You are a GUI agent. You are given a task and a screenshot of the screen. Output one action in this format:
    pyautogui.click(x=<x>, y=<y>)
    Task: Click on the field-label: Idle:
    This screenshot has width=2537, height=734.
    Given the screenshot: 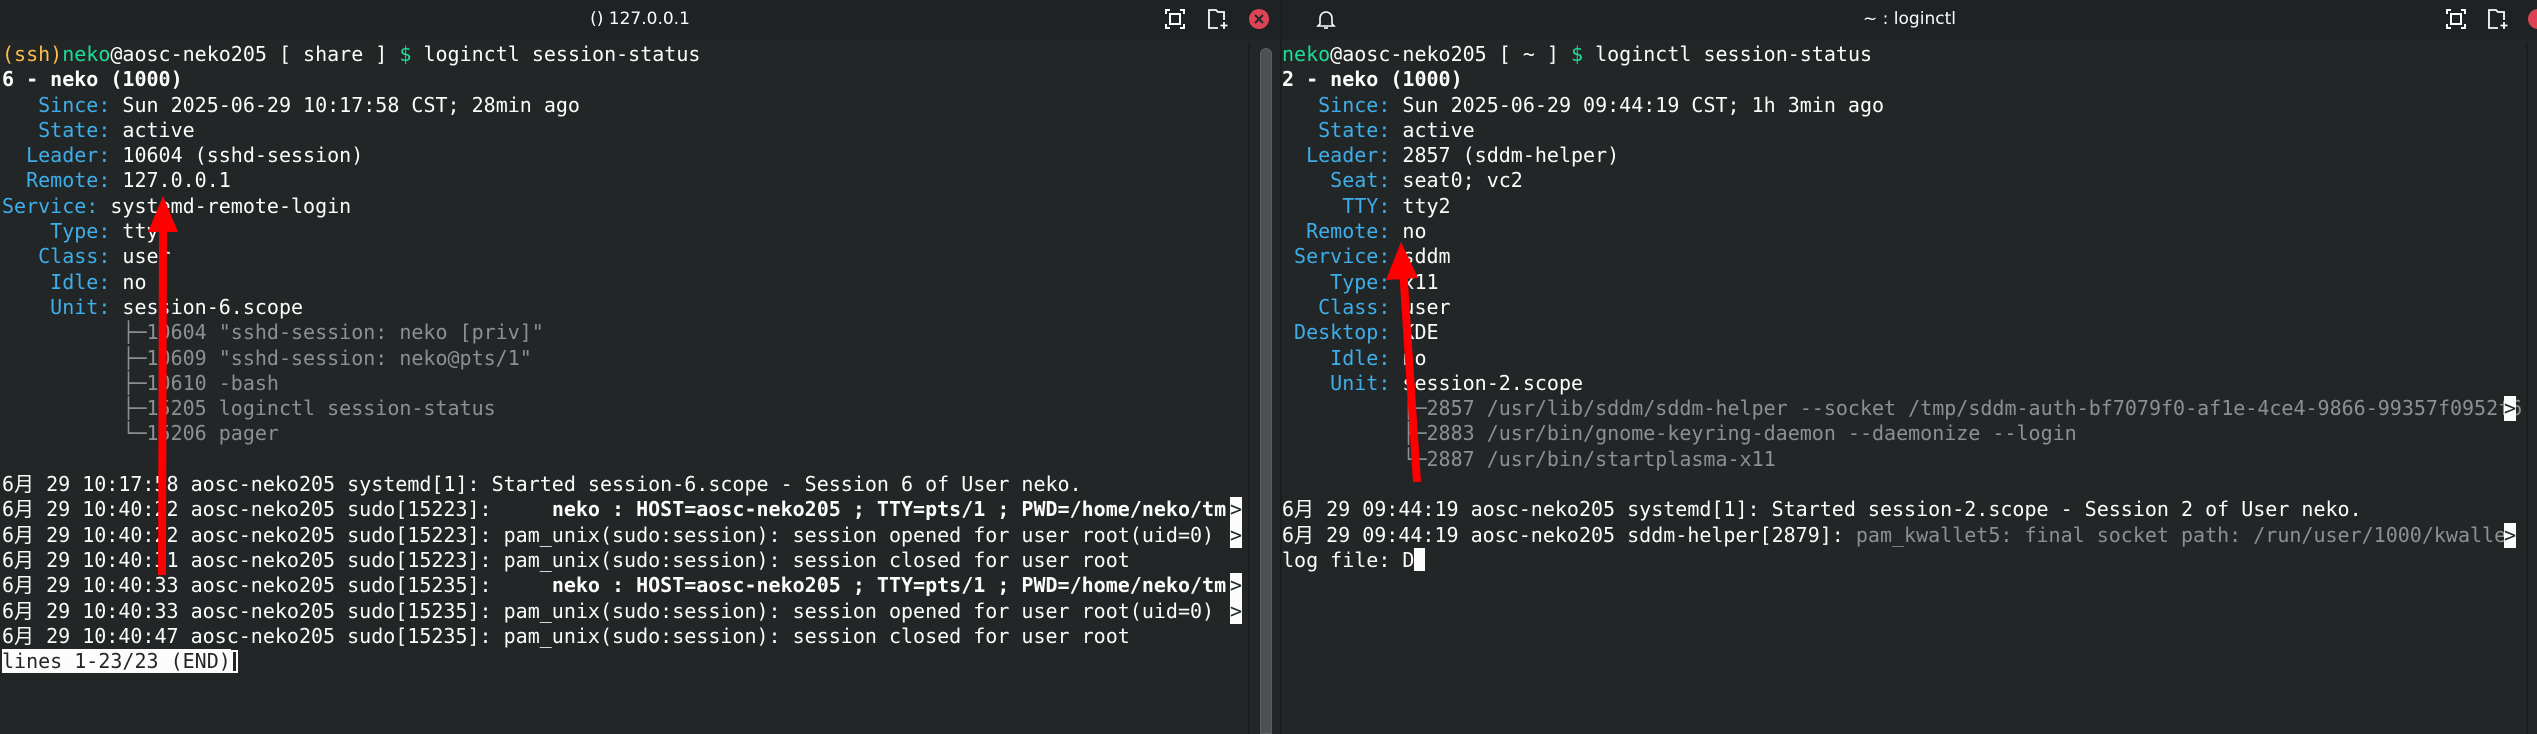 What is the action you would take?
    pyautogui.click(x=56, y=281)
    